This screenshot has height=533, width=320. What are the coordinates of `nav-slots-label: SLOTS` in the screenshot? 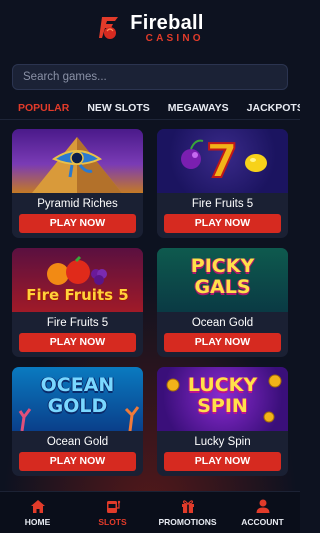 It's located at (112, 522).